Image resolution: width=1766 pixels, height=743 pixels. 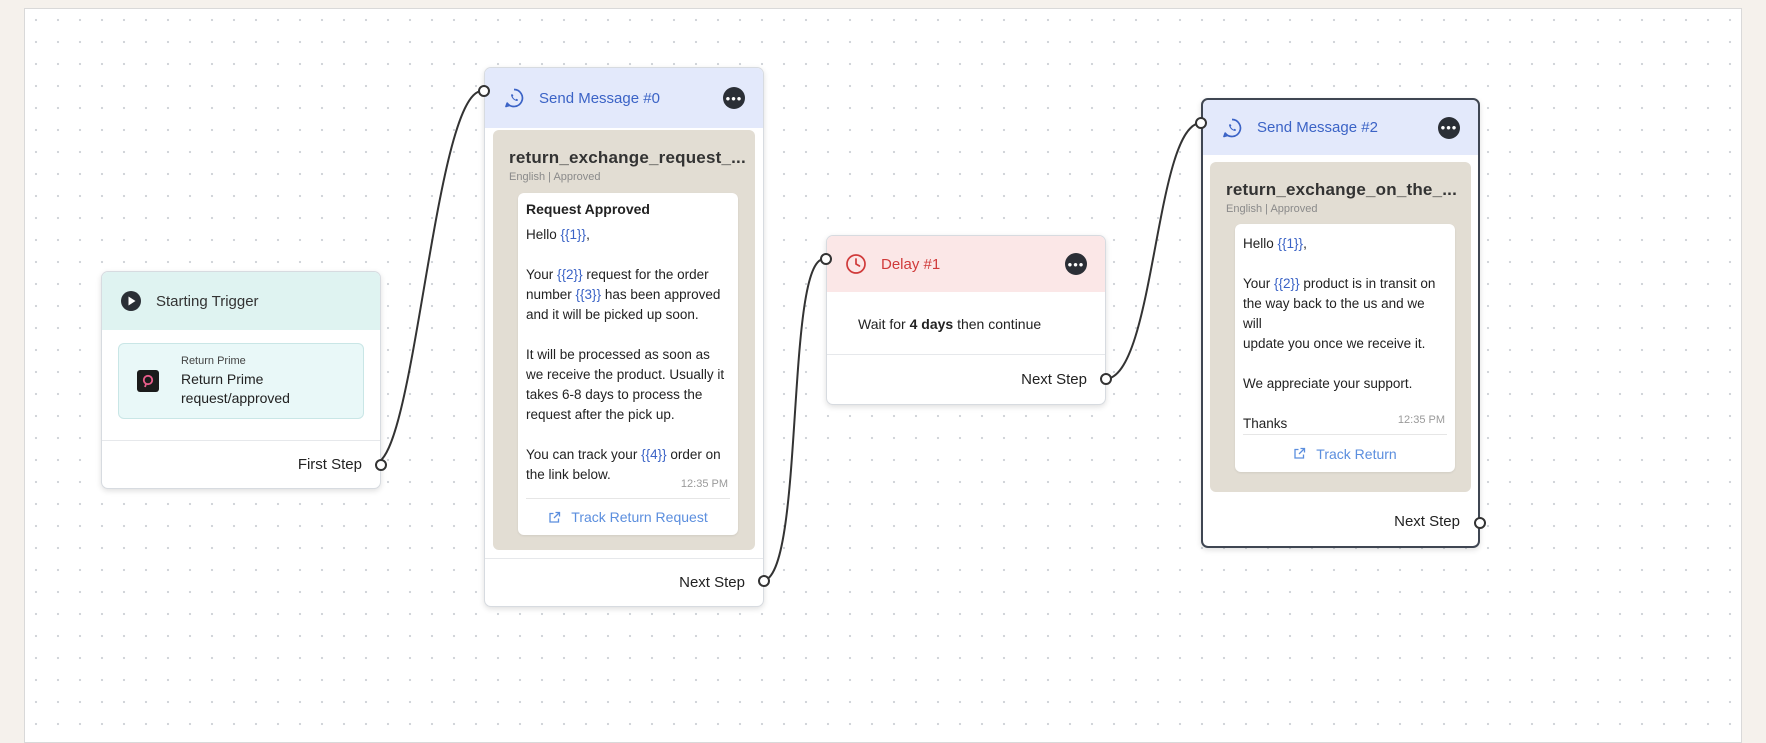 I want to click on message0-more-icon: •••, so click(x=734, y=98).